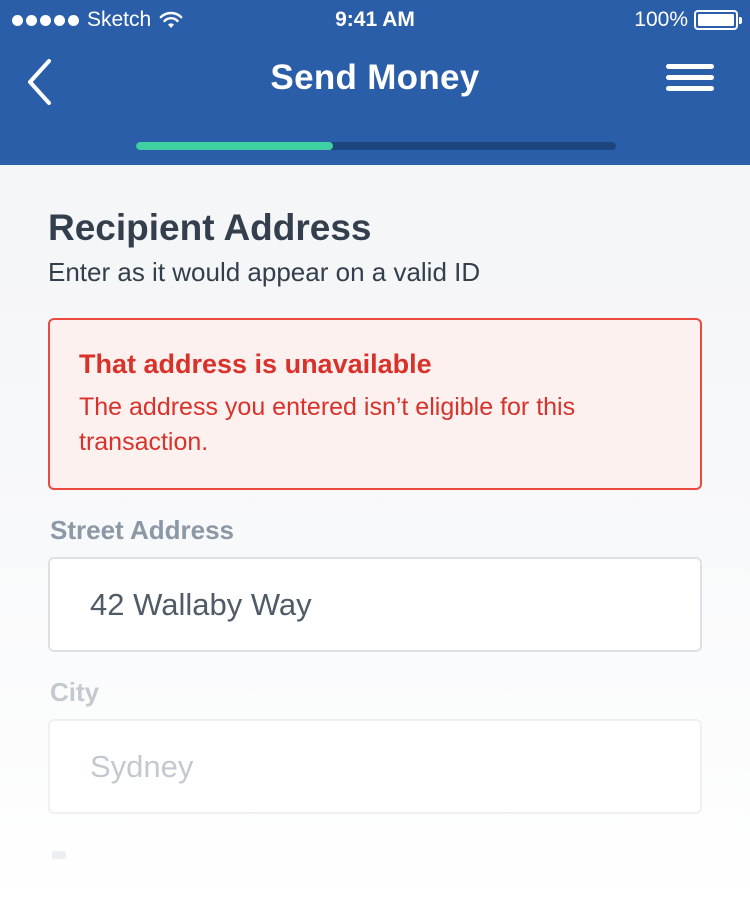 The width and height of the screenshot is (750, 918). I want to click on hamburger-menu-icon, so click(690, 81).